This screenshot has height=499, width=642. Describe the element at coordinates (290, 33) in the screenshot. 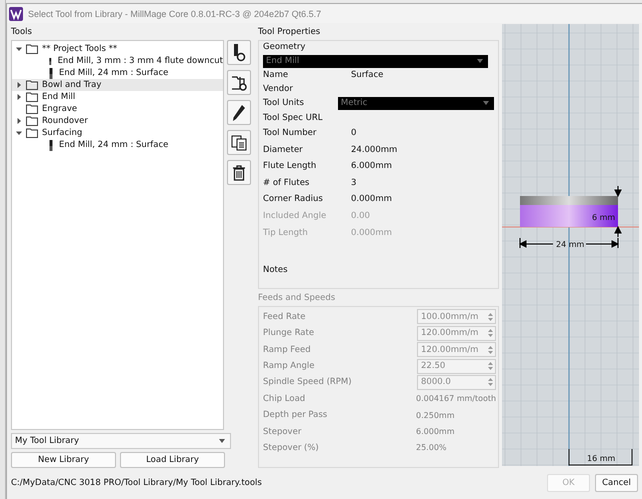

I see `tool-properties-label: Tool Properties` at that location.